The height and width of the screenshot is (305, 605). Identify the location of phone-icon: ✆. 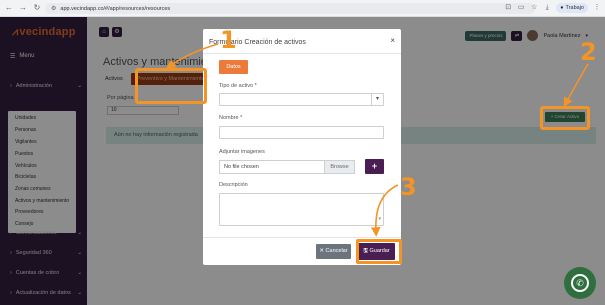
(580, 283).